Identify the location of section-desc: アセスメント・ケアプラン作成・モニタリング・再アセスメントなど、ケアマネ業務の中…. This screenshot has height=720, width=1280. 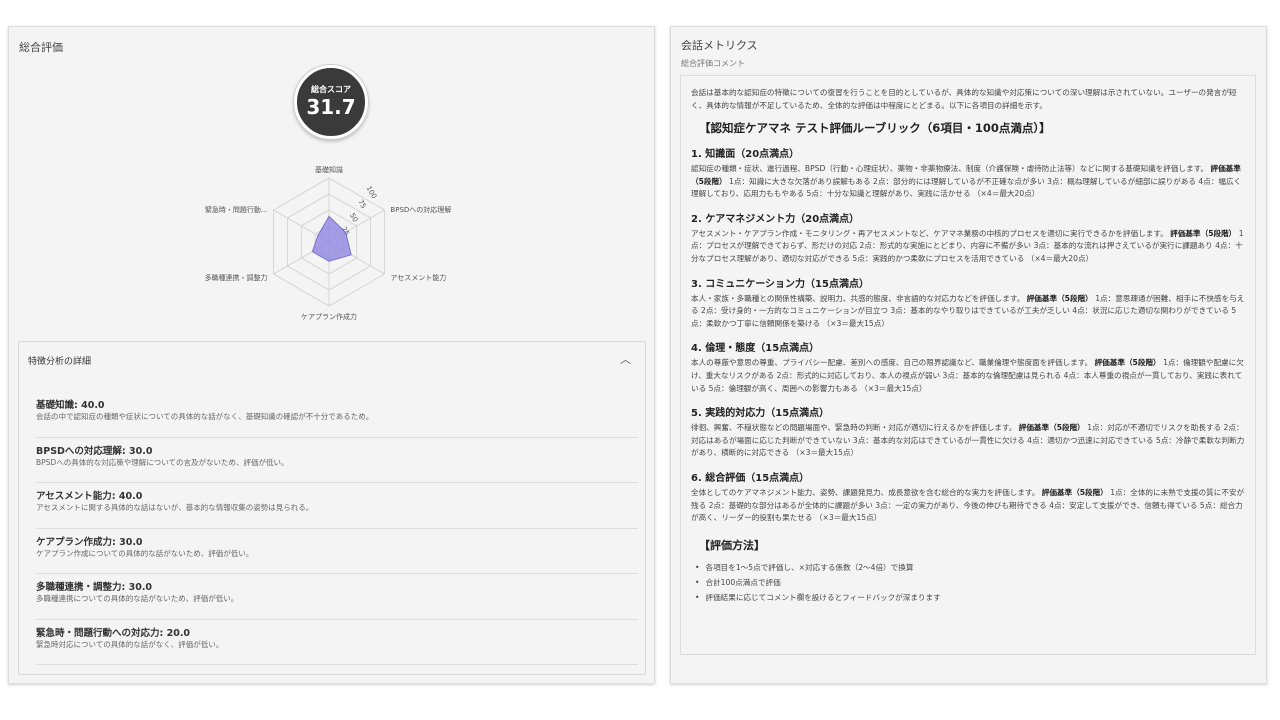
(929, 233).